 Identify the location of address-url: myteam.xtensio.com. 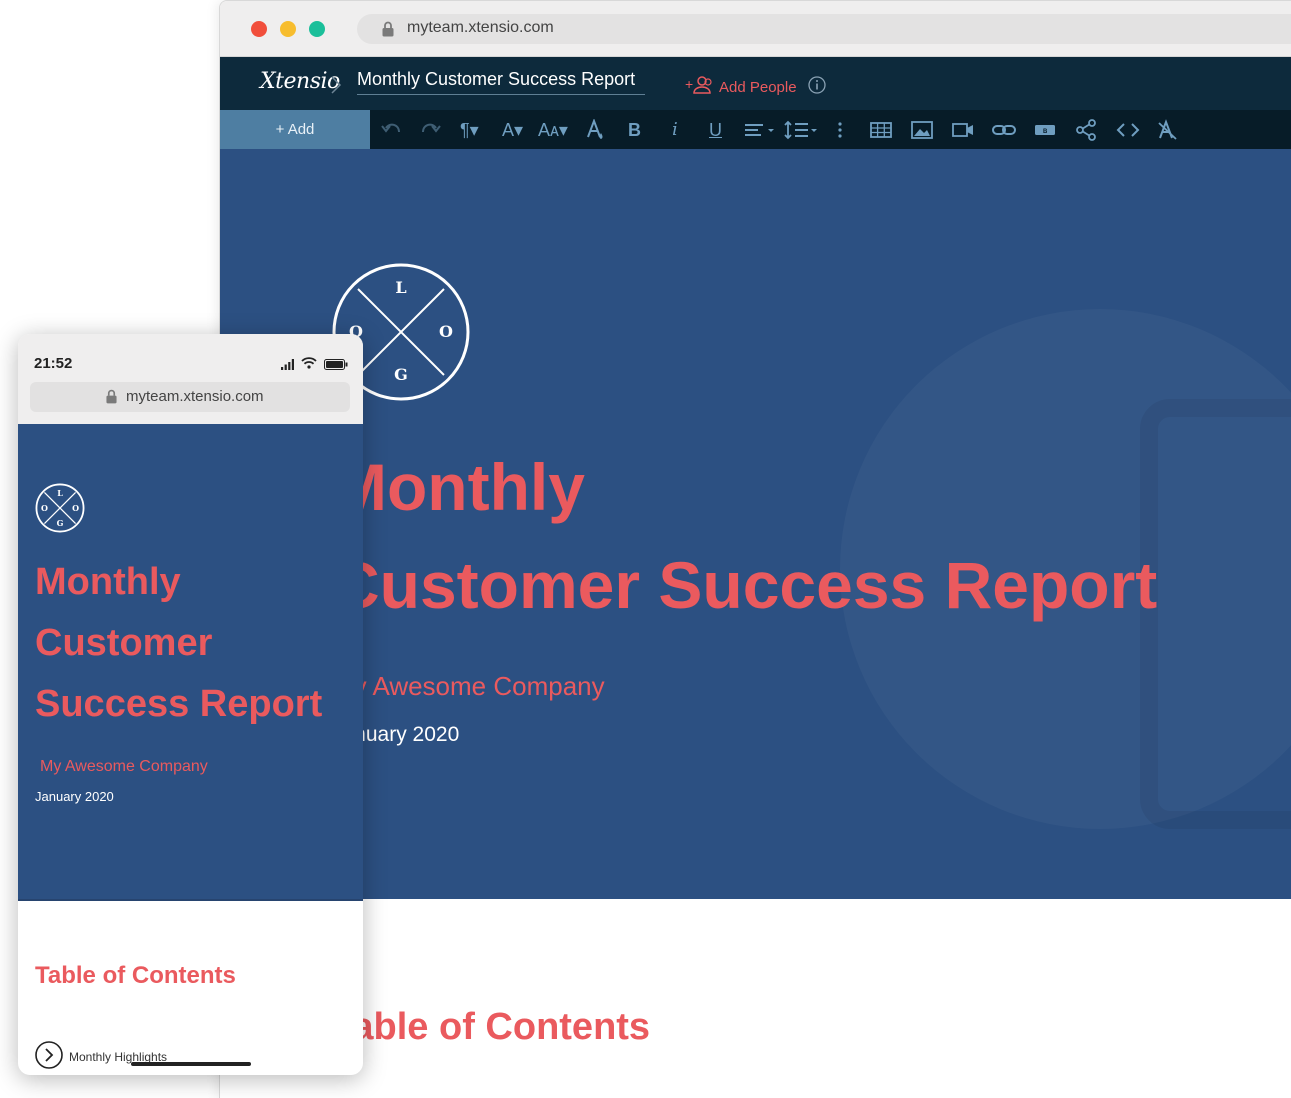
(480, 27).